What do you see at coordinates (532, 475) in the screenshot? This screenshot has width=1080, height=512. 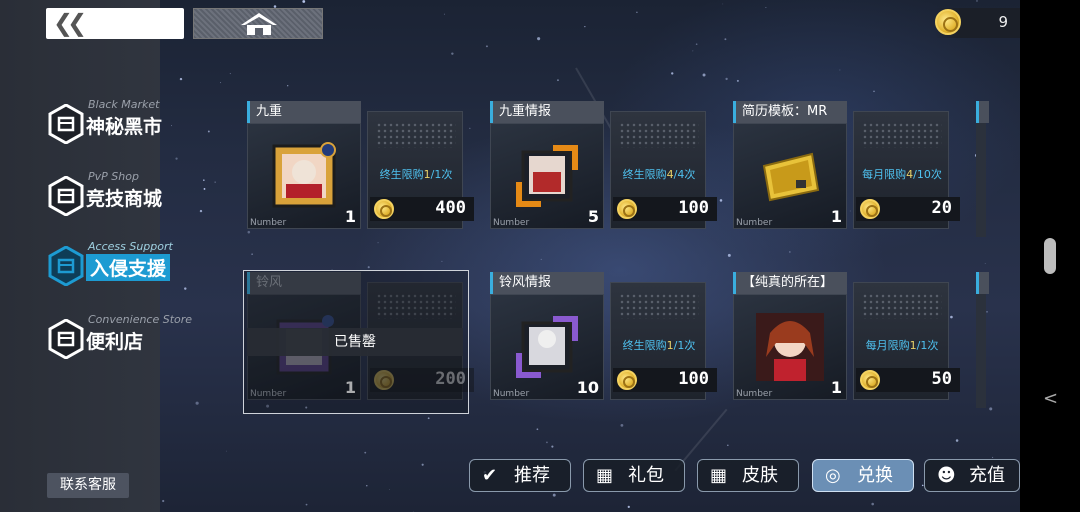 I see `tab-label: 推荐` at bounding box center [532, 475].